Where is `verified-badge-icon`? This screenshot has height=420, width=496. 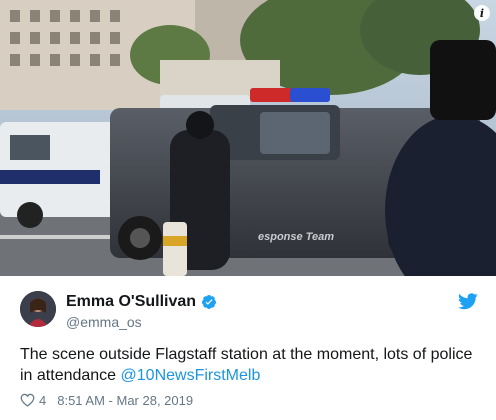 verified-badge-icon is located at coordinates (209, 302).